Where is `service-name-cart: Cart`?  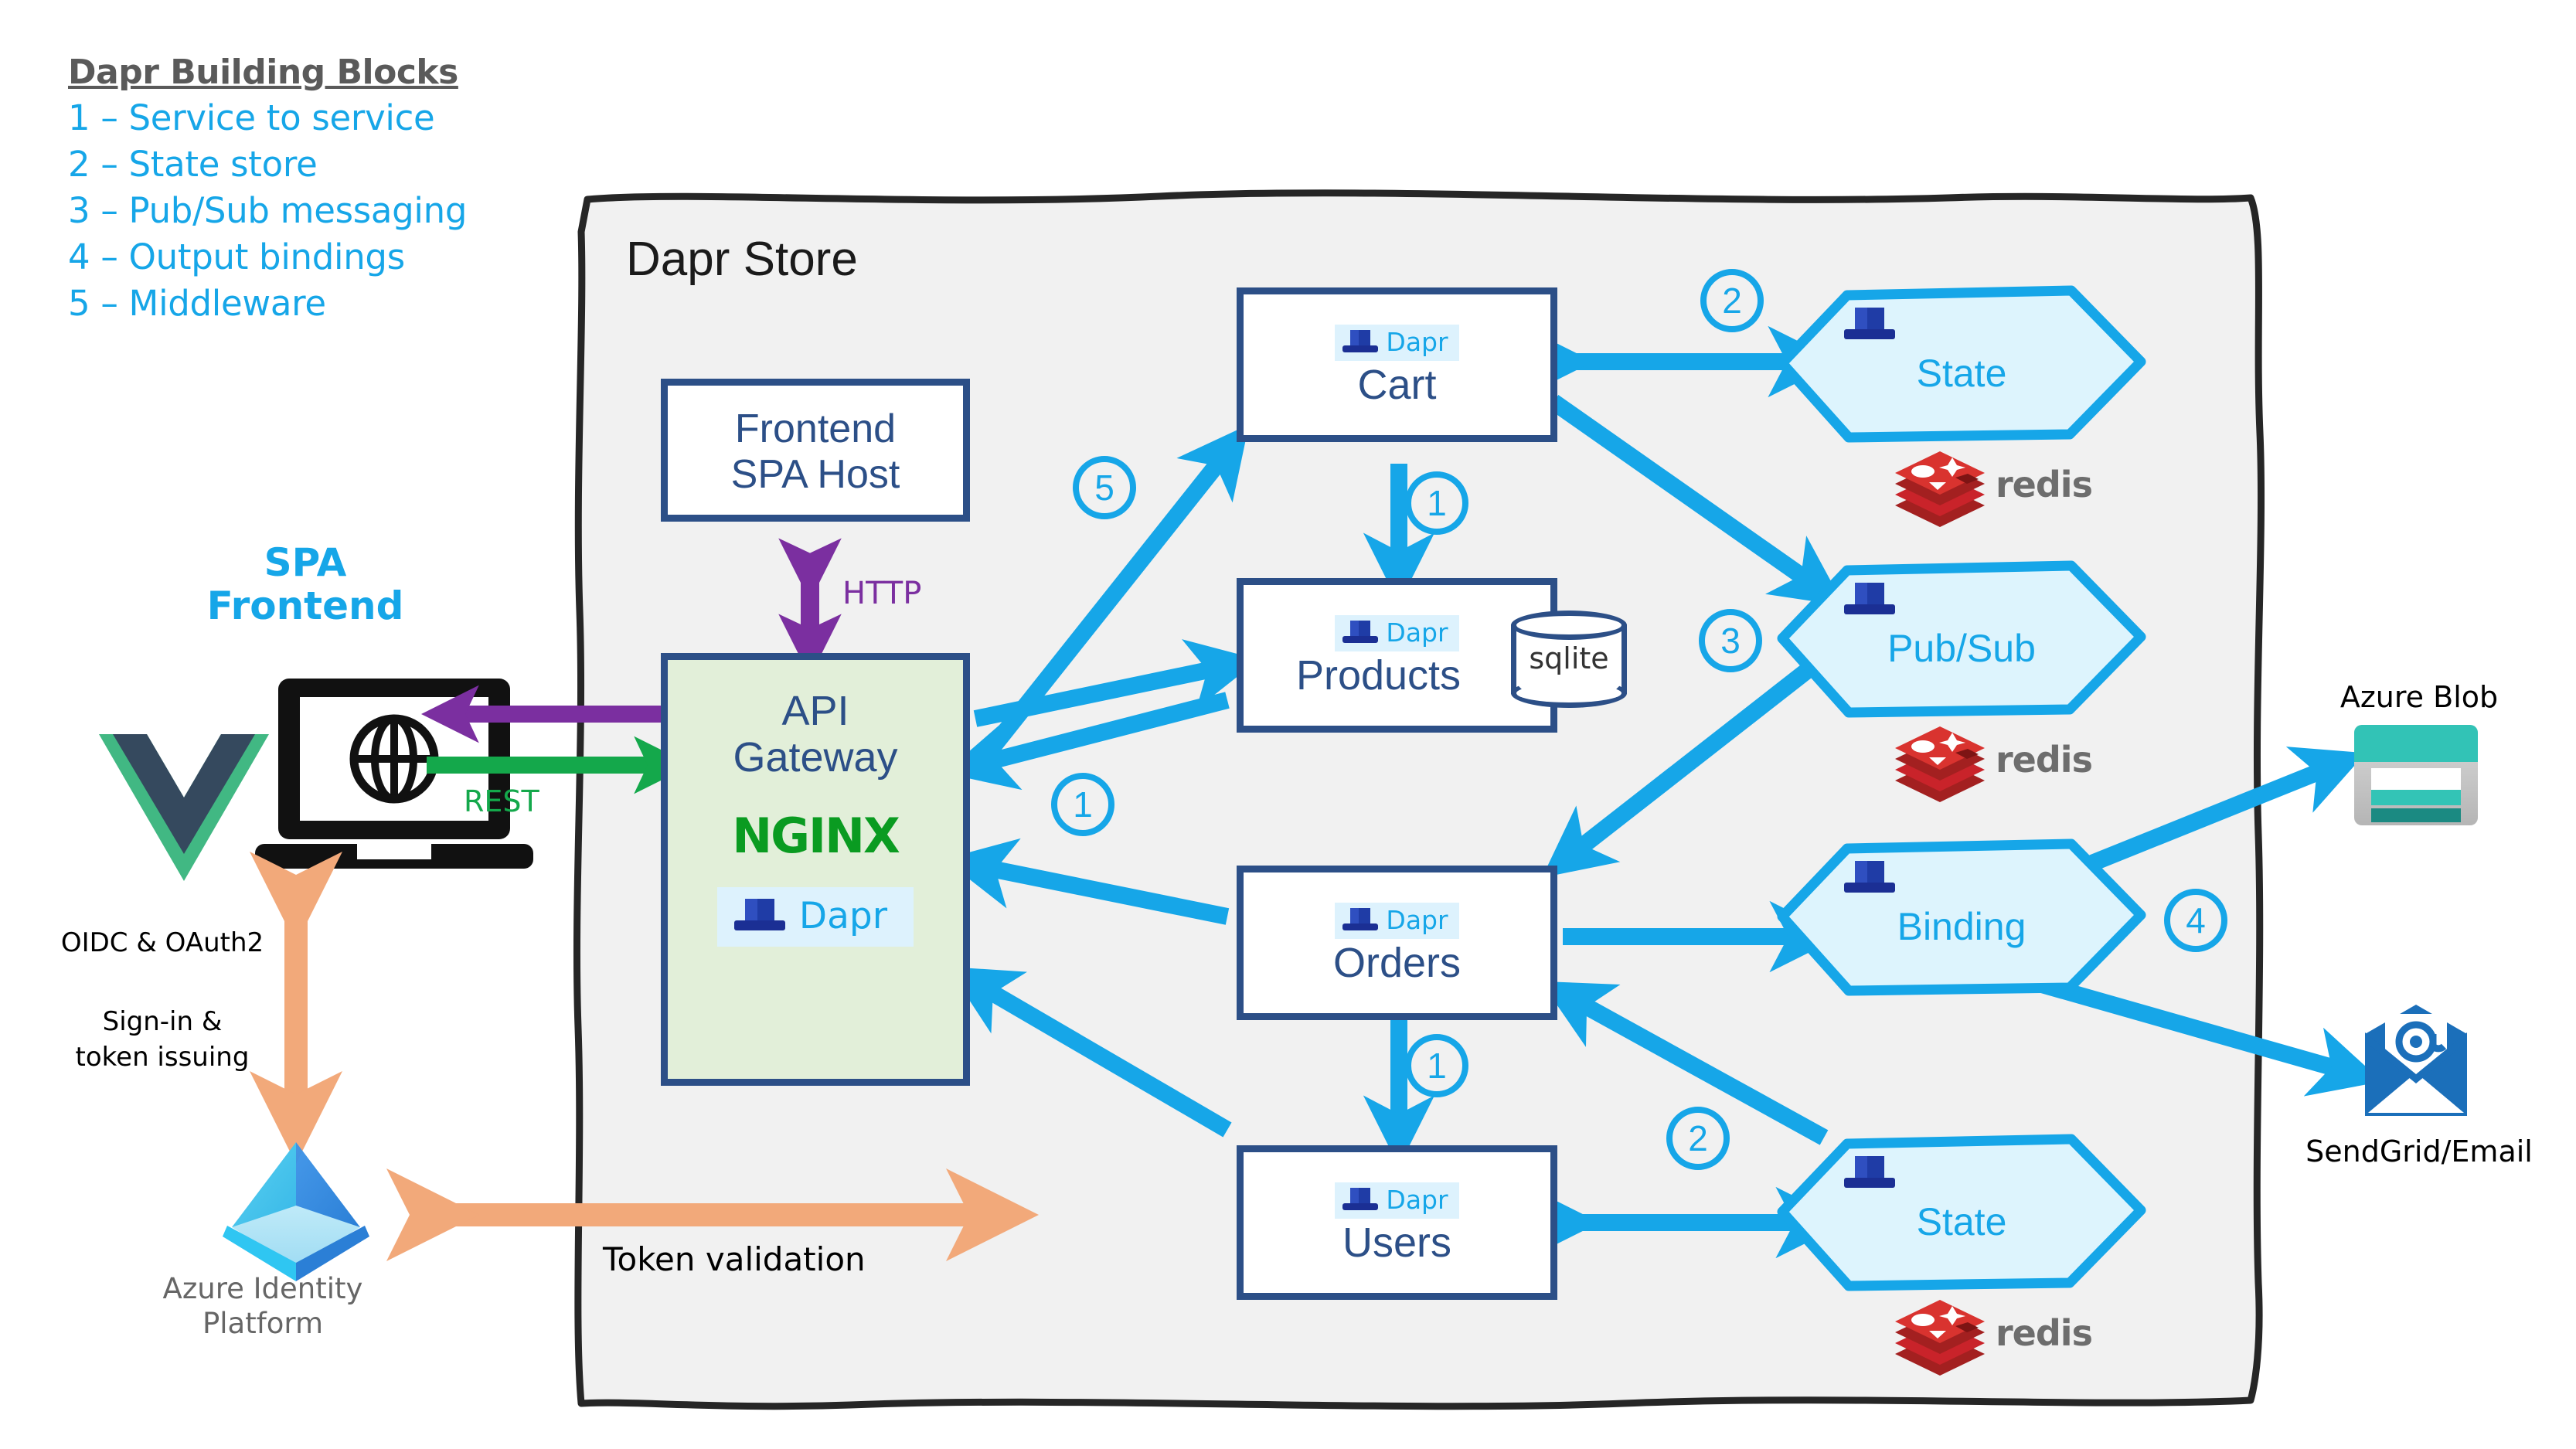
service-name-cart: Cart is located at coordinates (1397, 385).